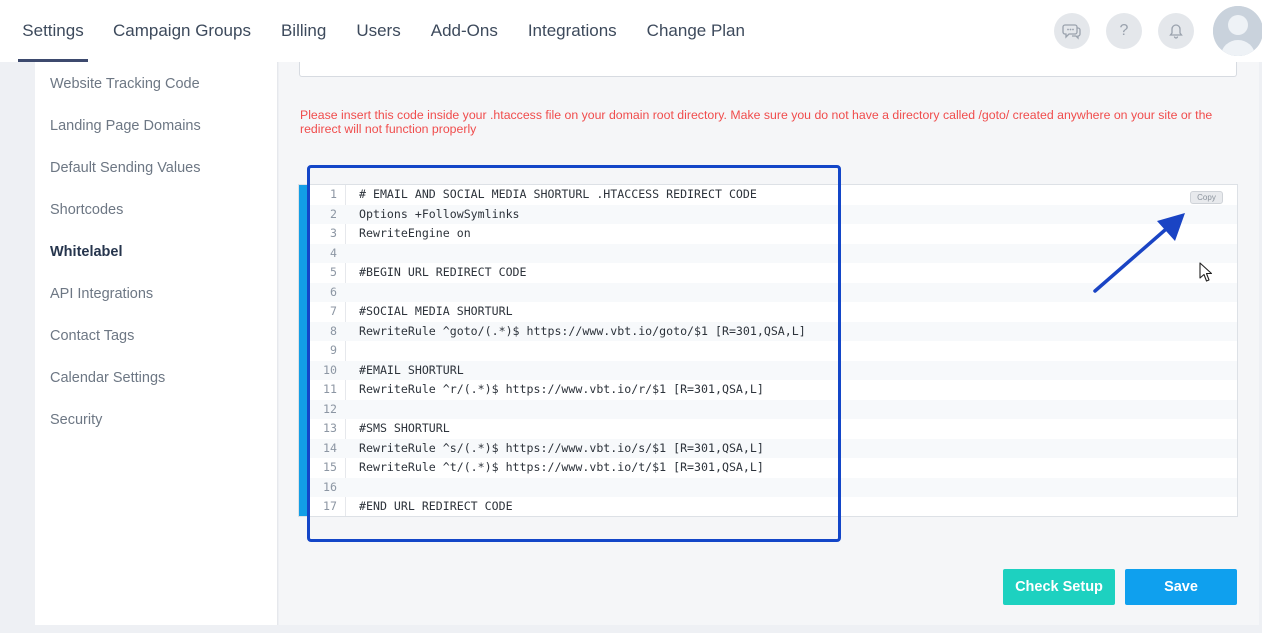 The width and height of the screenshot is (1262, 633). I want to click on help-icon: ?, so click(1124, 30).